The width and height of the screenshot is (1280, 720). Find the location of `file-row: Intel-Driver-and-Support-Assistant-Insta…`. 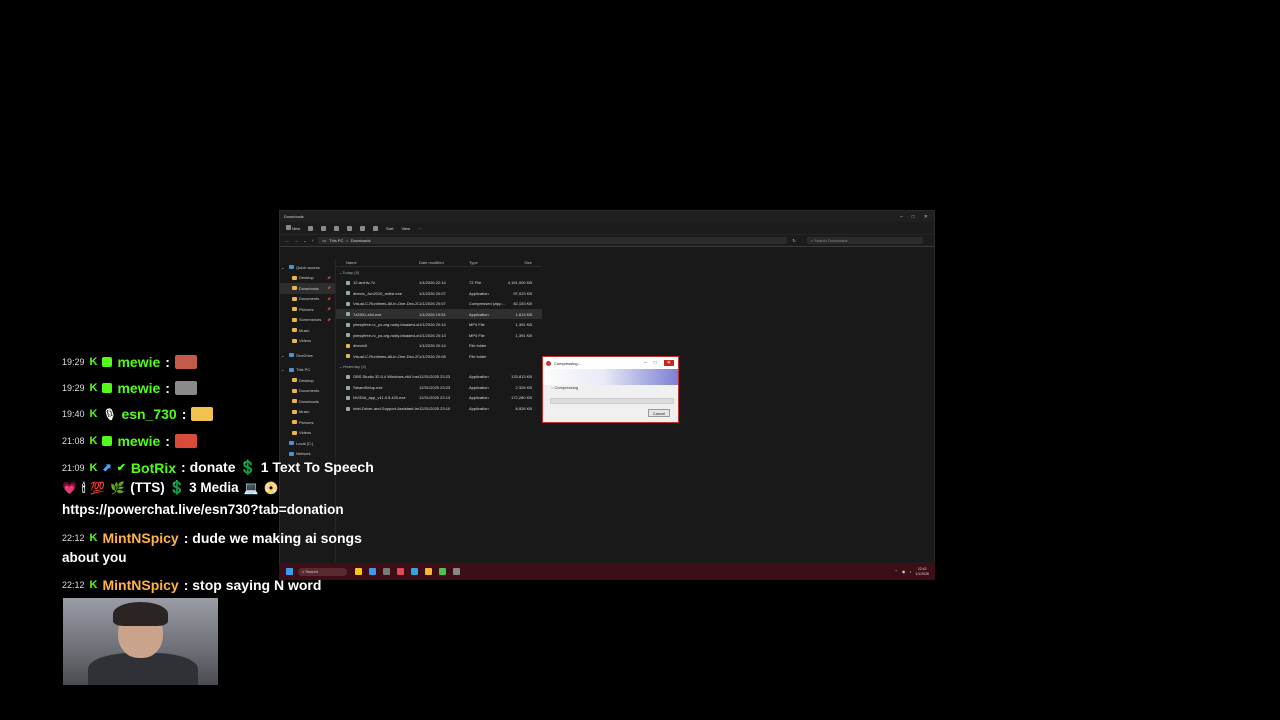

file-row: Intel-Driver-and-Support-Assistant-Insta… is located at coordinates (439, 408).